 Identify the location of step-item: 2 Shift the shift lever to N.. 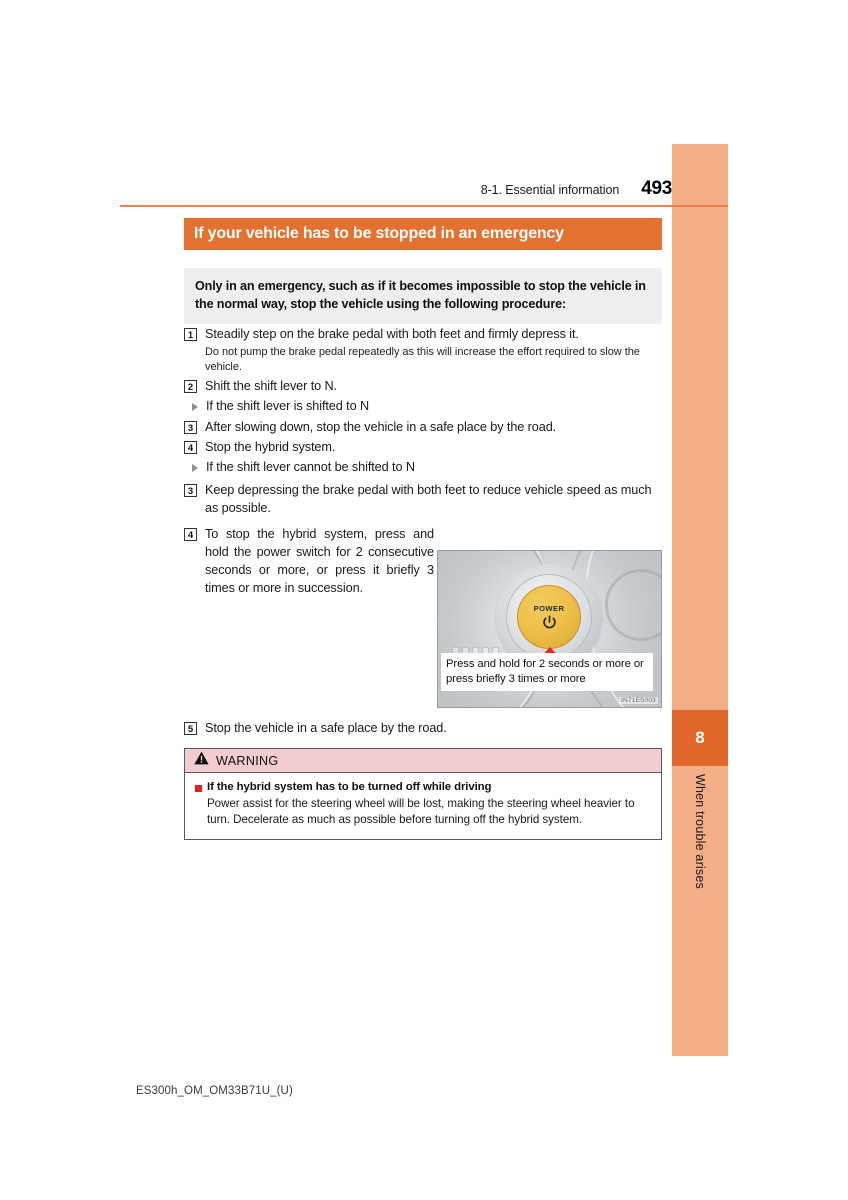
(423, 386).